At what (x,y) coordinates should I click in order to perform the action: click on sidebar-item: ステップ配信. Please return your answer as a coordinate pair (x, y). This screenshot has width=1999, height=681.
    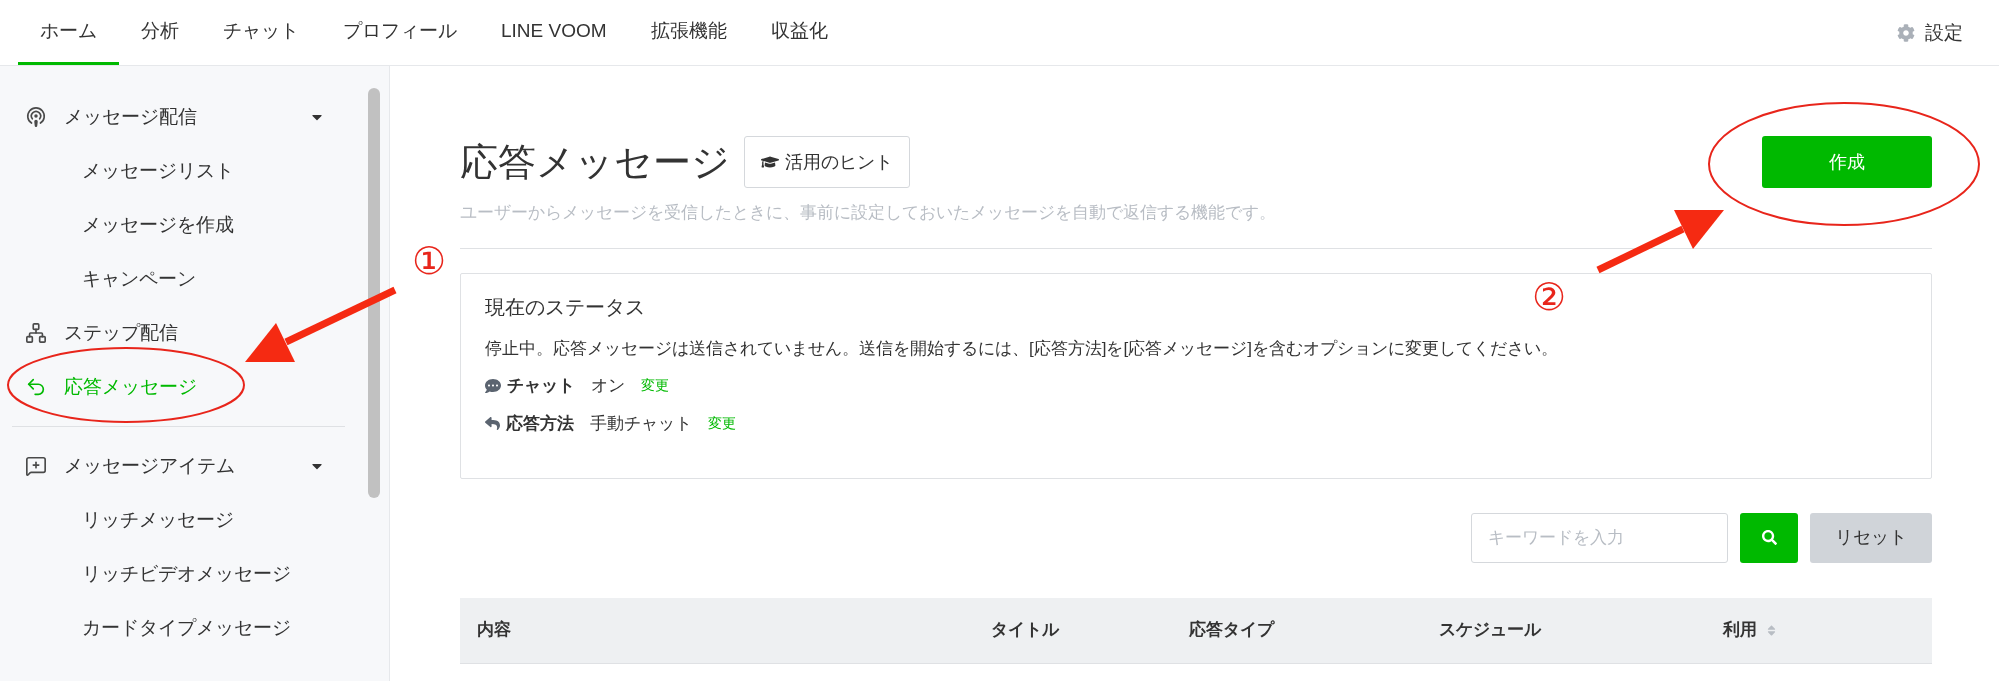
    Looking at the image, I should click on (178, 333).